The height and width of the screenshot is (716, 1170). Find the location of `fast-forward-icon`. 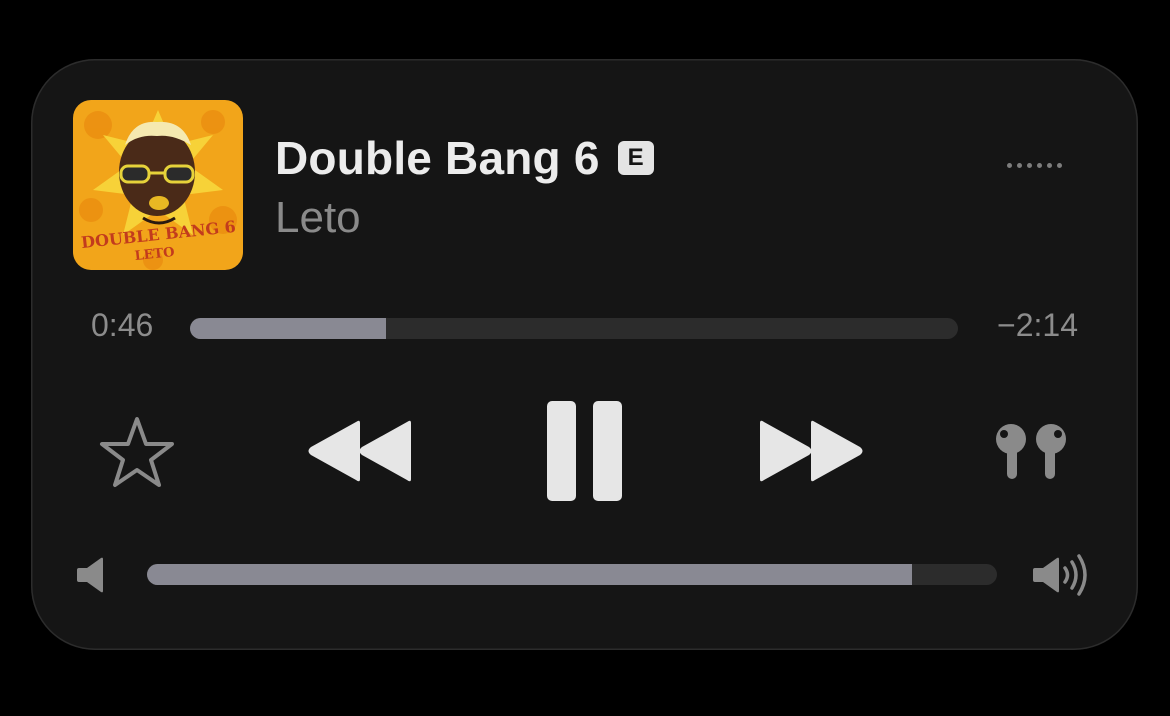

fast-forward-icon is located at coordinates (811, 451).